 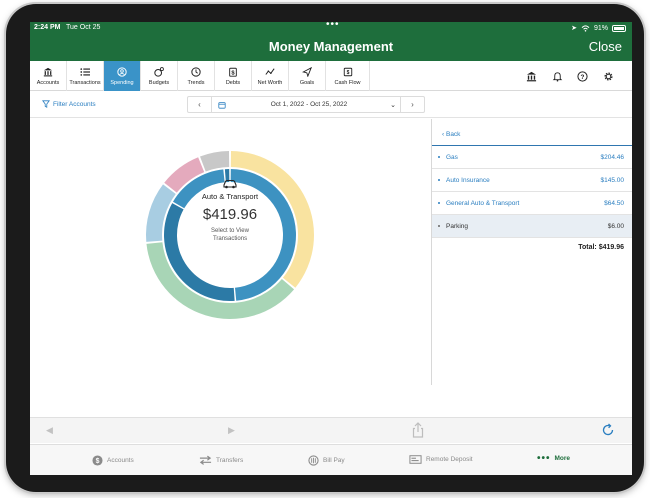 What do you see at coordinates (574, 28) in the screenshot?
I see `location-icon: ➤` at bounding box center [574, 28].